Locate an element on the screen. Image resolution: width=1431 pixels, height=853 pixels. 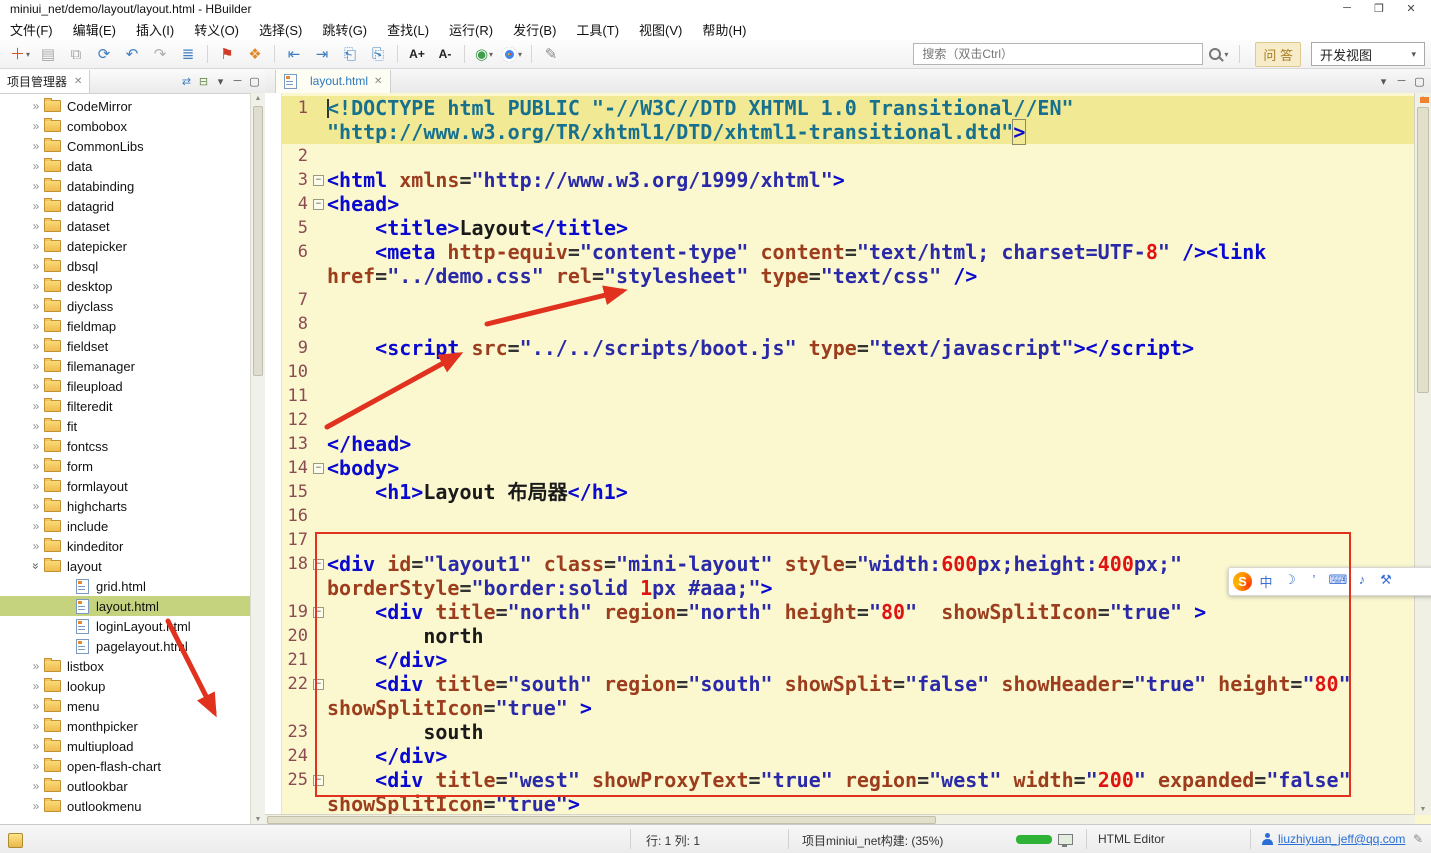
menu-item-4: 选择(S) is located at coordinates (280, 29).